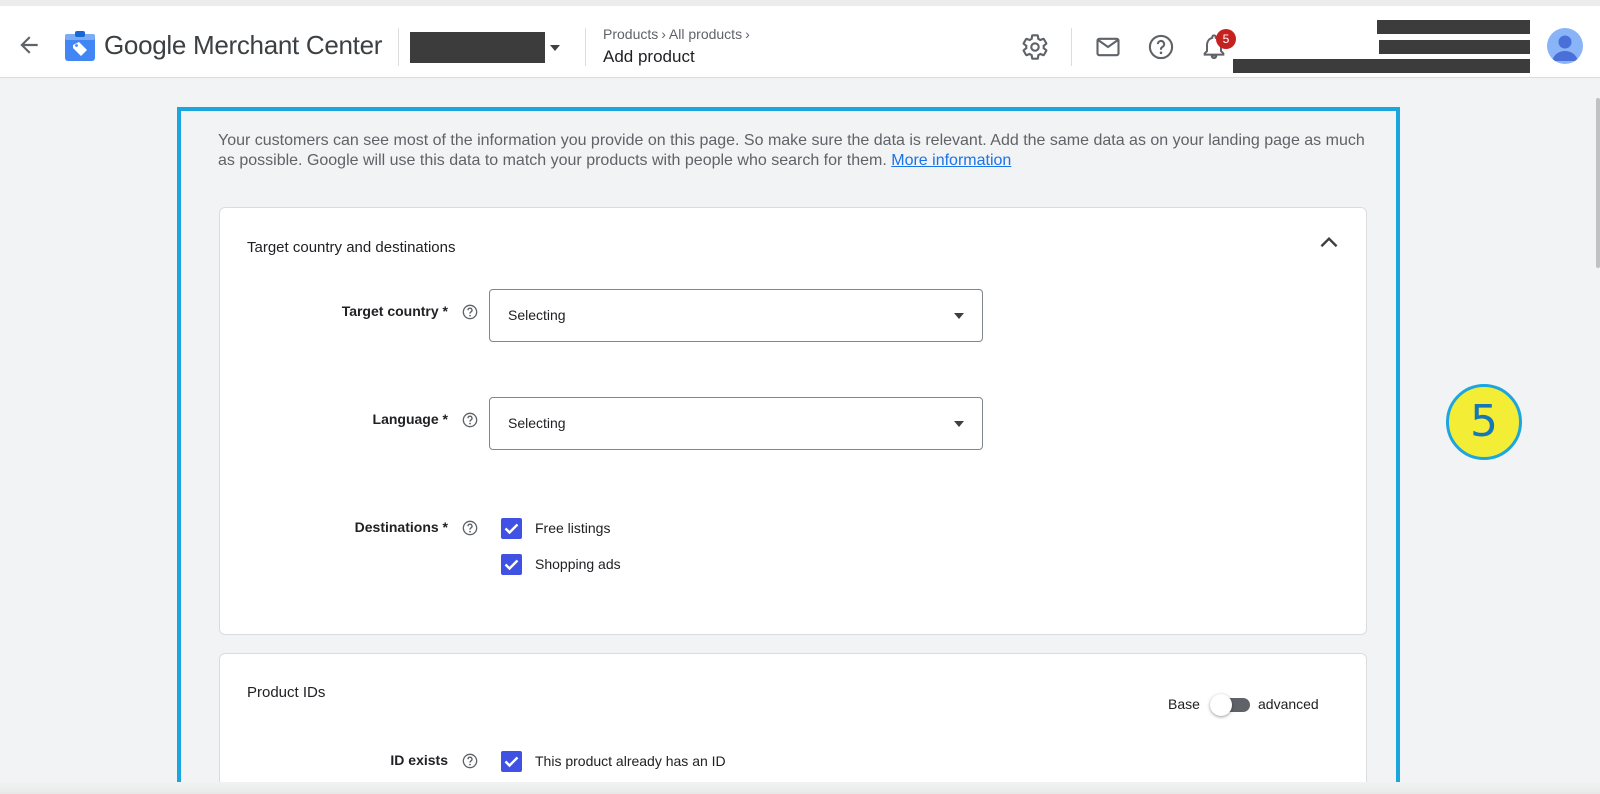  What do you see at coordinates (649, 56) in the screenshot?
I see `page-title: Add product` at bounding box center [649, 56].